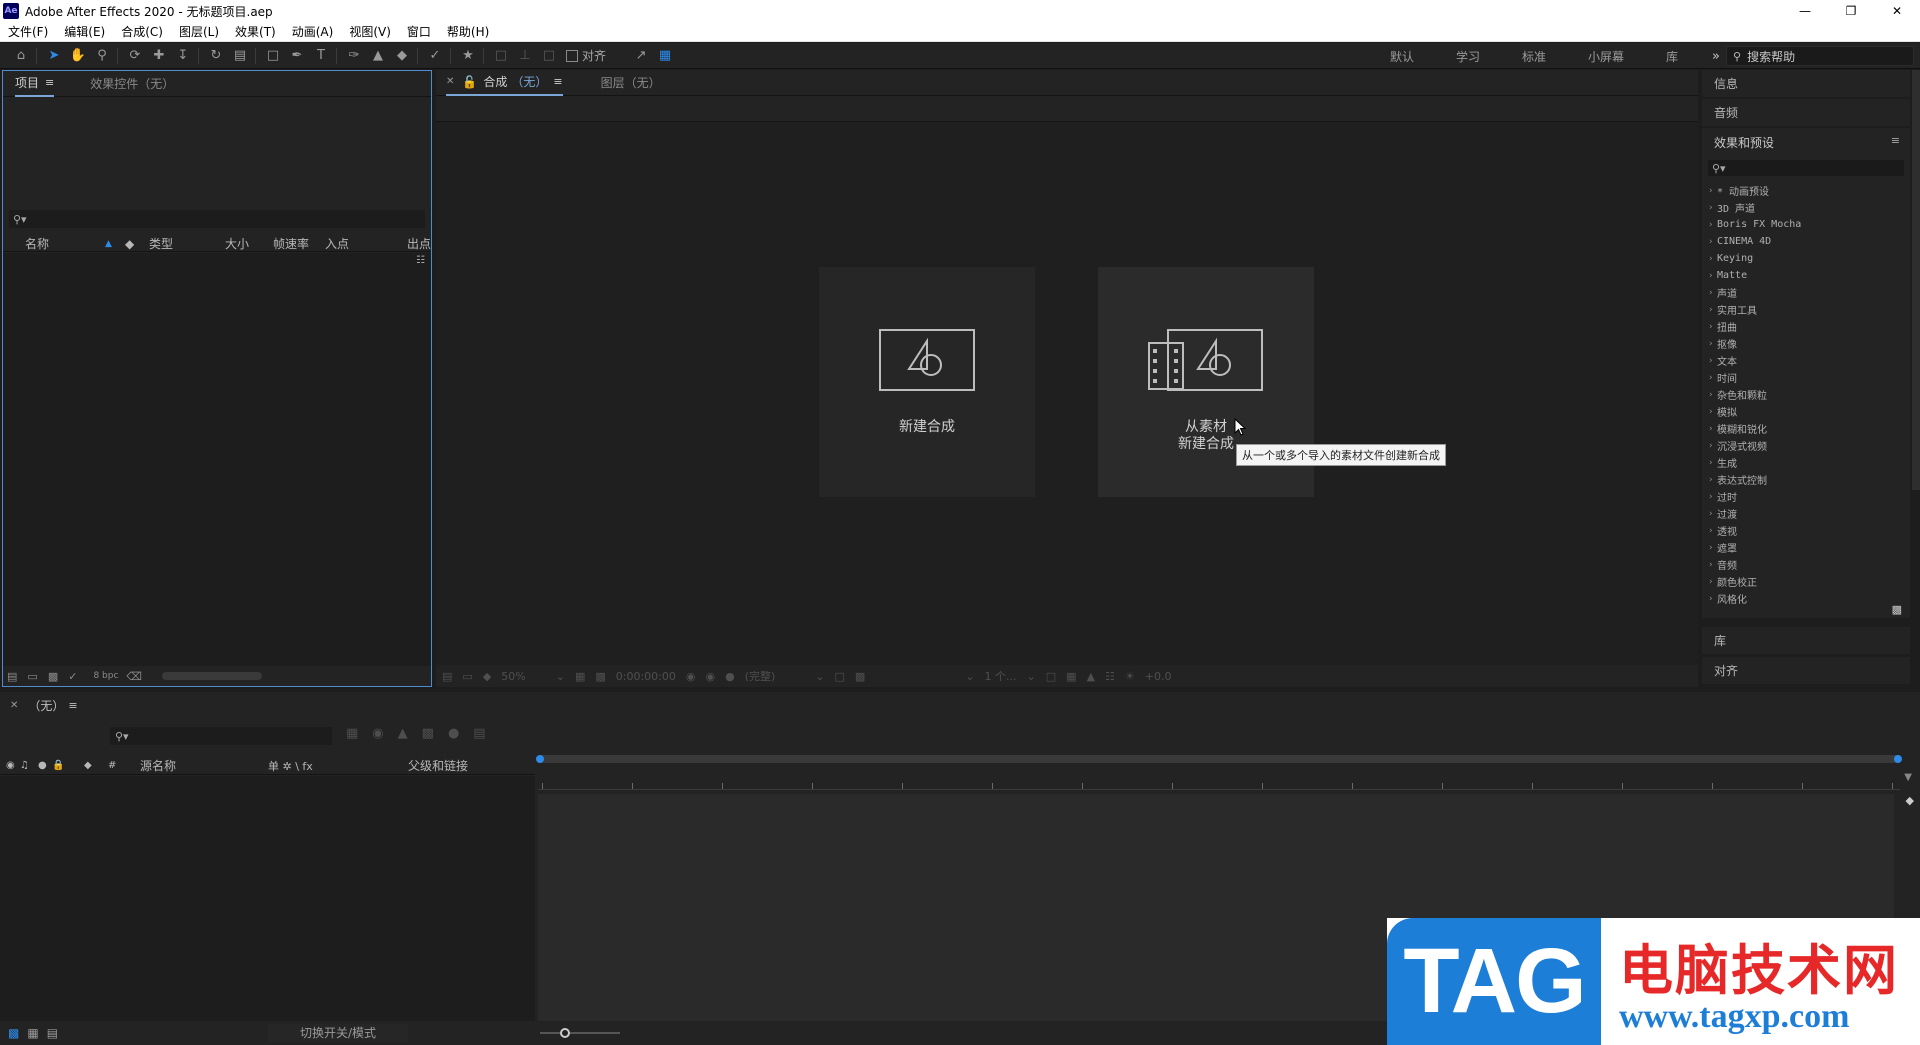  I want to click on timeline-zoom-slider, so click(580, 1033).